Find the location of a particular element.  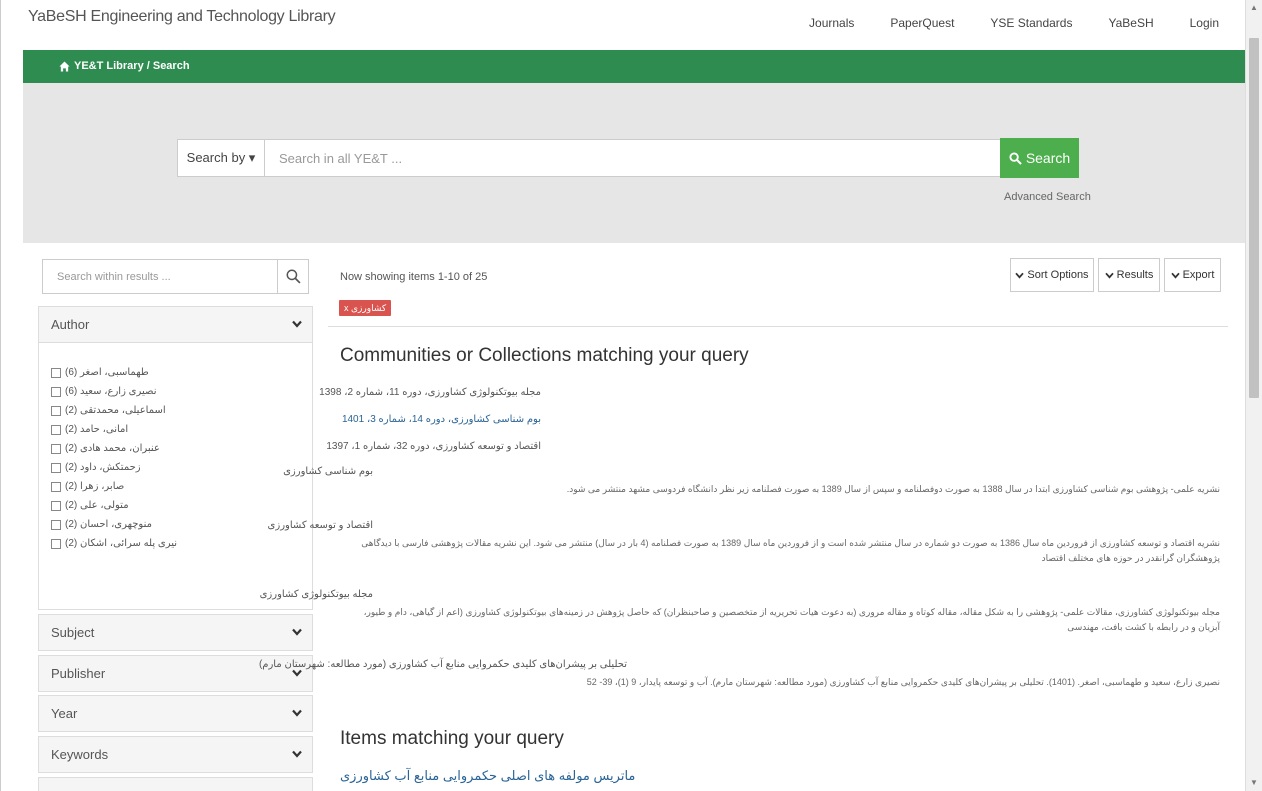

author-label: زحمتکش، داود (2) is located at coordinates (103, 467).